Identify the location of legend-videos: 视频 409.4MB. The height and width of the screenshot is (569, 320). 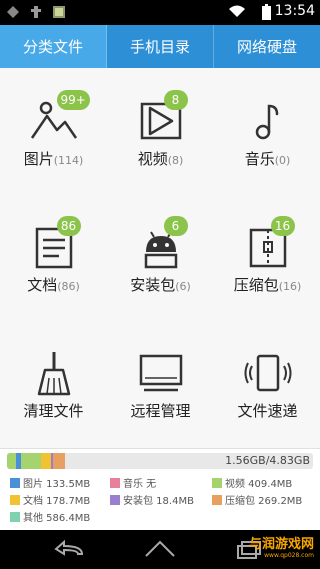
(252, 482).